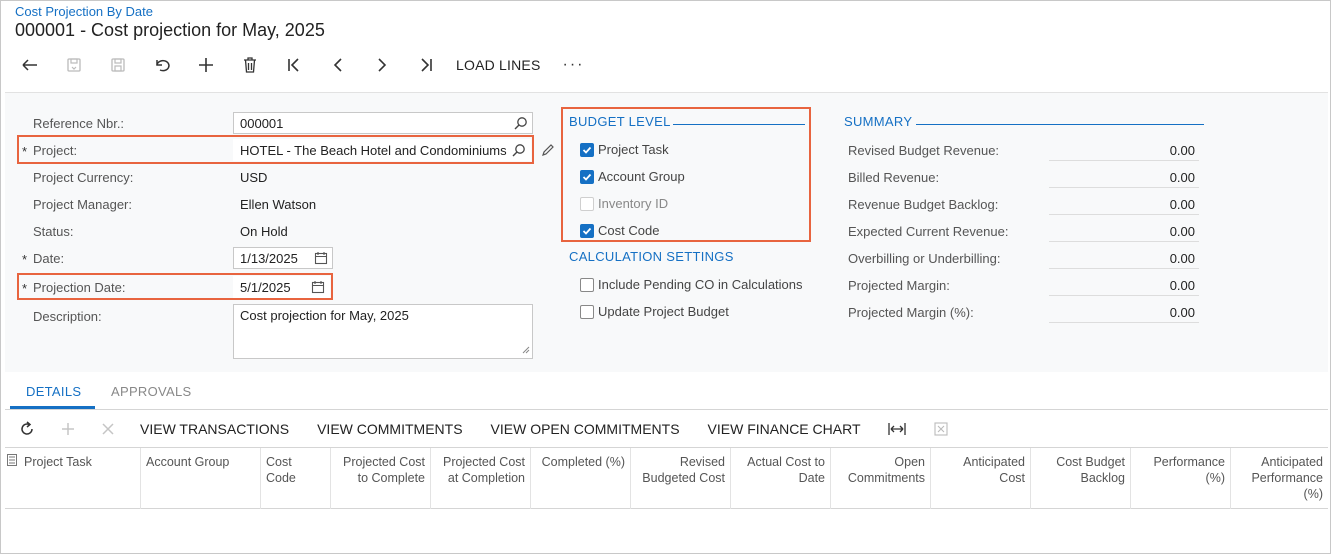 The image size is (1331, 554). Describe the element at coordinates (383, 331) in the screenshot. I see `description-textarea: Cost projection for May, 2025` at that location.